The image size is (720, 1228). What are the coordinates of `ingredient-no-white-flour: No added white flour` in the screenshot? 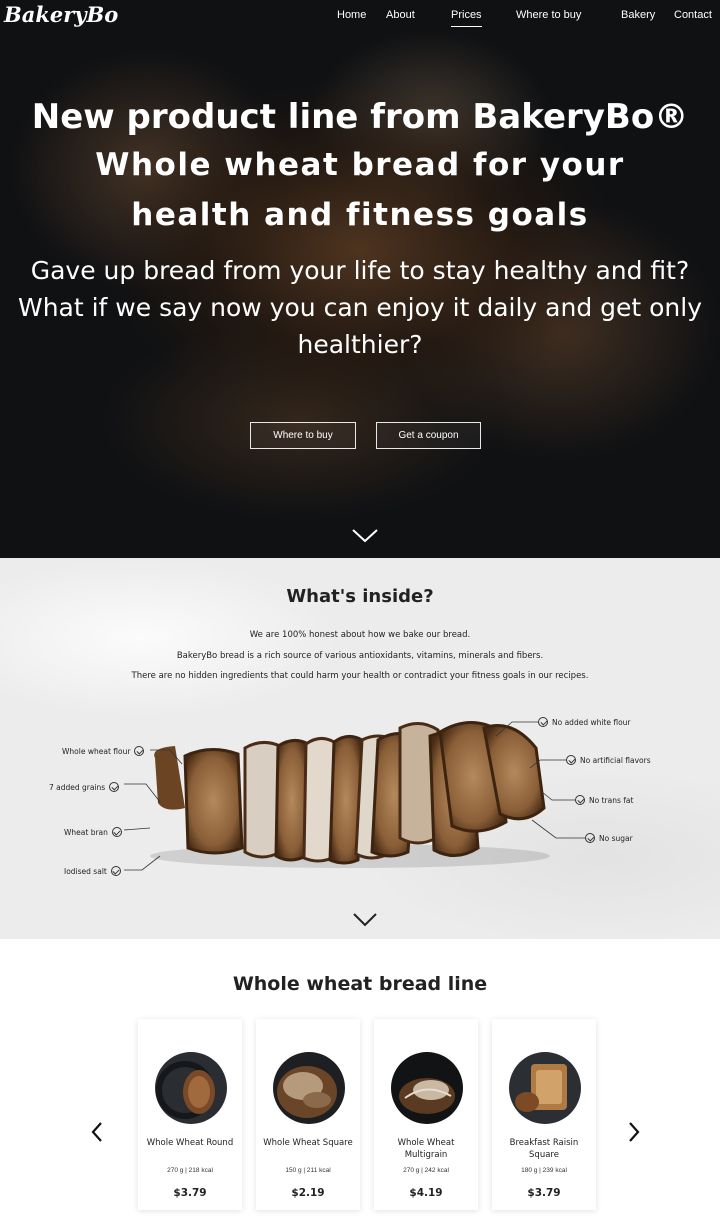 It's located at (582, 722).